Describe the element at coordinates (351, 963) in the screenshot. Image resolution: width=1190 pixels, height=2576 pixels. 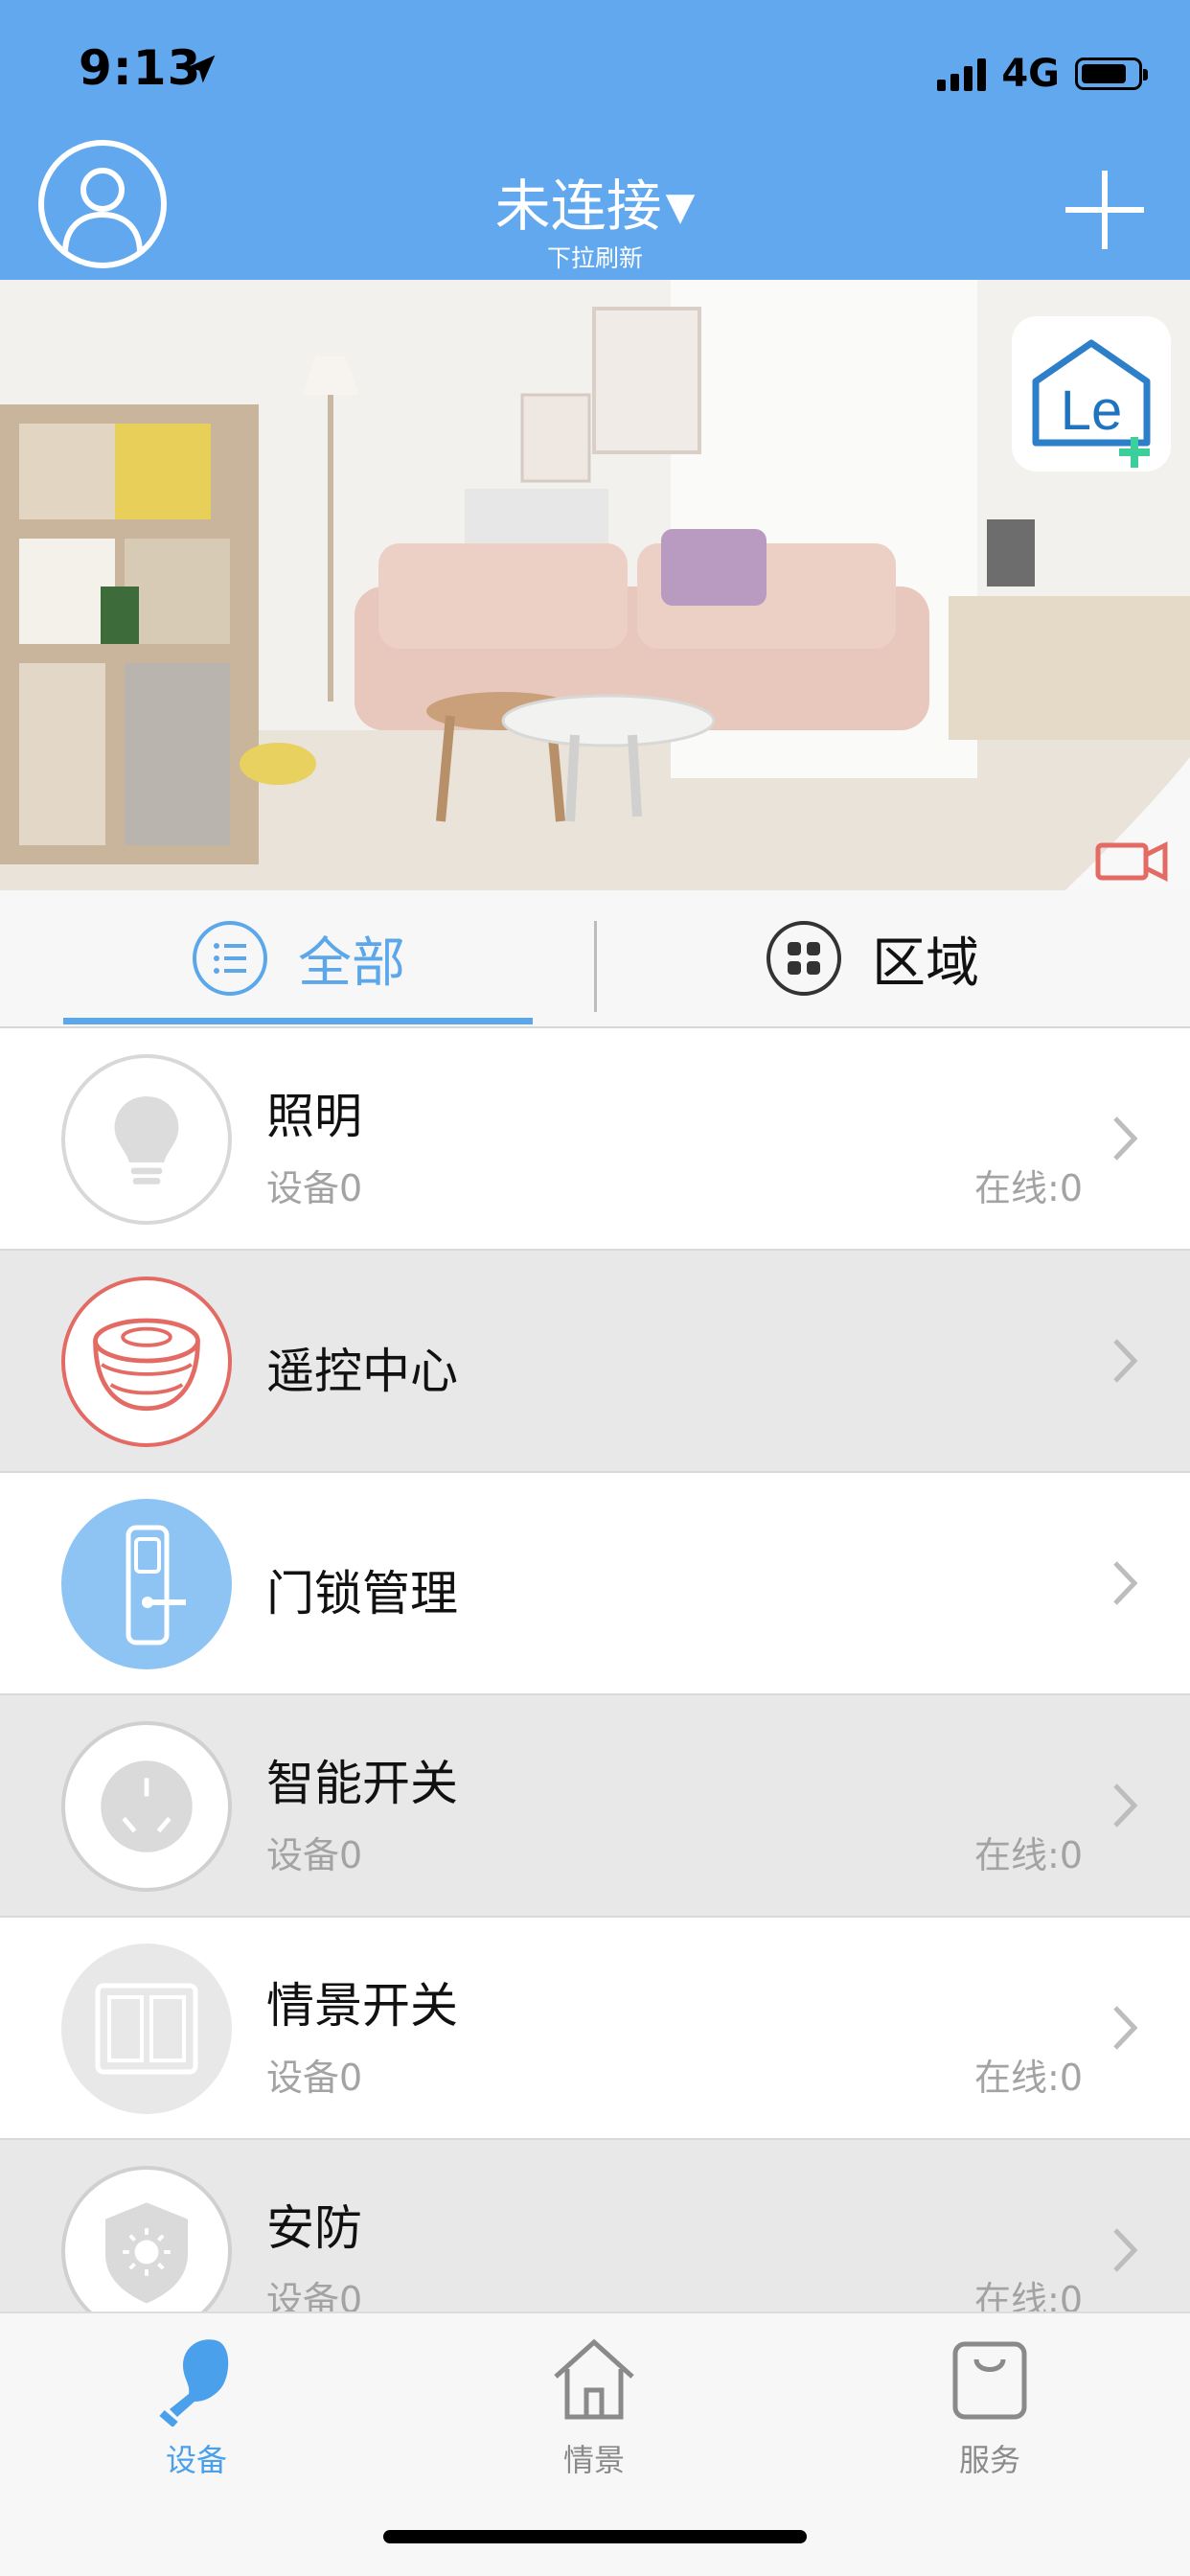
I see `tab-all-label: 全部` at that location.